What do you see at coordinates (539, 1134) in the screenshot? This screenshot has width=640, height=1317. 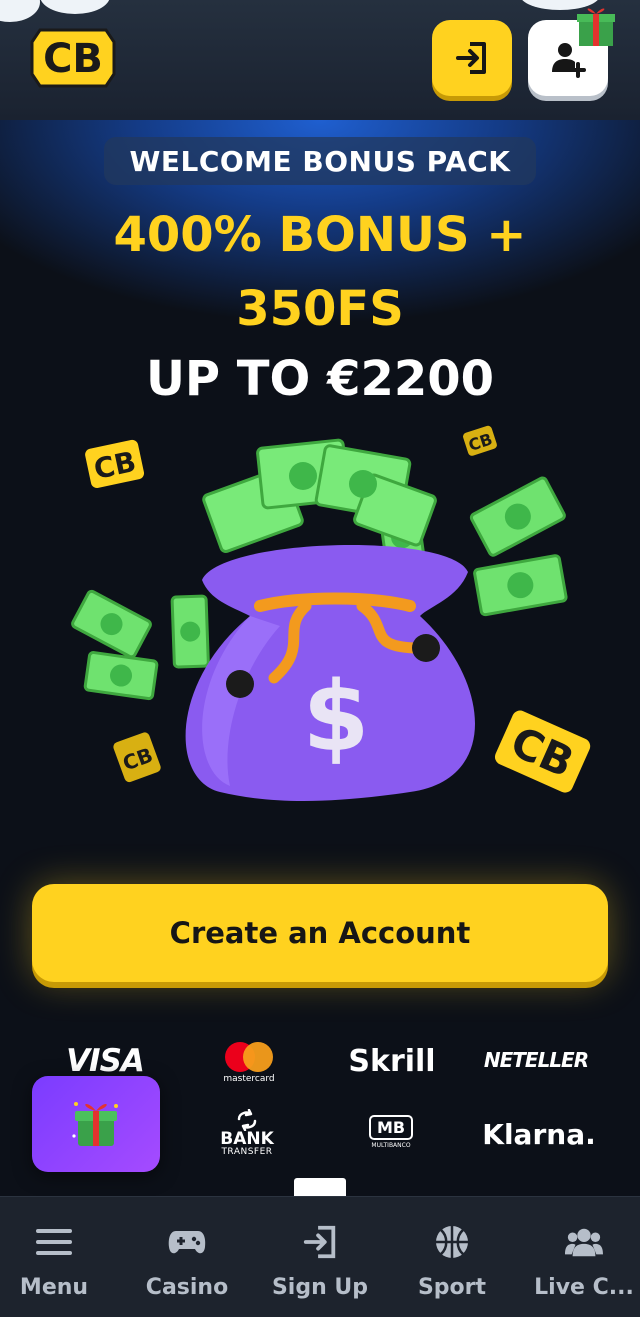 I see `klarna-logo: Klarna.` at bounding box center [539, 1134].